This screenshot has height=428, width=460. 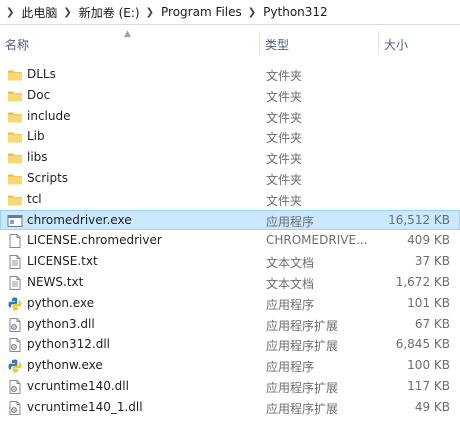 What do you see at coordinates (65, 365) in the screenshot?
I see `file-name: pythonw.exe` at bounding box center [65, 365].